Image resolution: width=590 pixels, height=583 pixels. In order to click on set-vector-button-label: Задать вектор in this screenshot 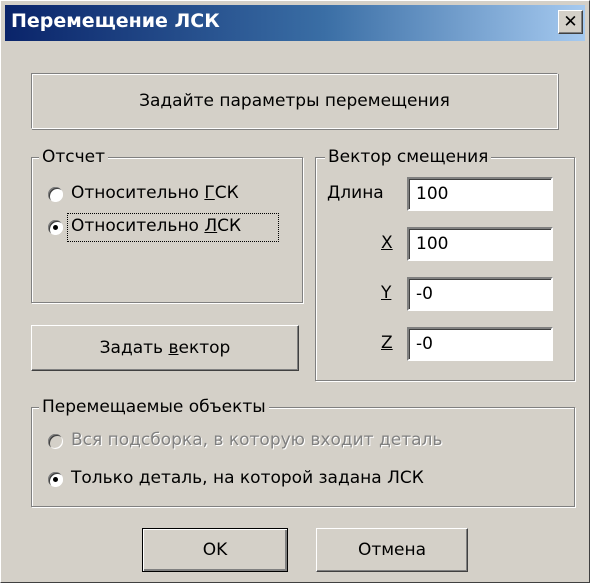, I will do `click(165, 348)`.